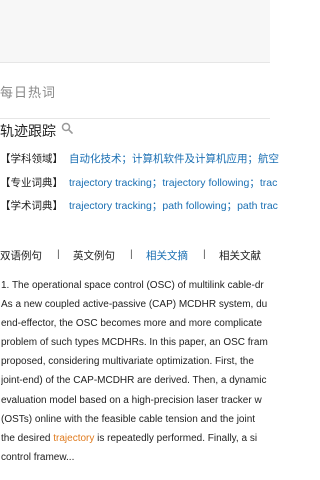  I want to click on example-text: is repeatedly performed. Finally, a si, so click(176, 438).